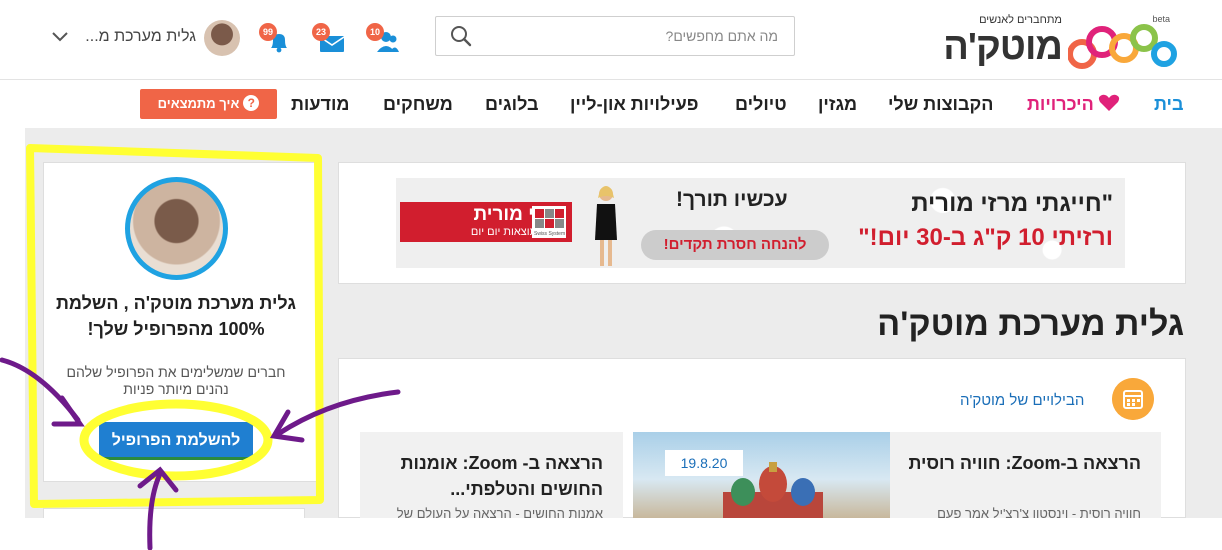 The image size is (1222, 550). Describe the element at coordinates (550, 234) in the screenshot. I see `ad-brand-logo-text: Swiss System` at that location.